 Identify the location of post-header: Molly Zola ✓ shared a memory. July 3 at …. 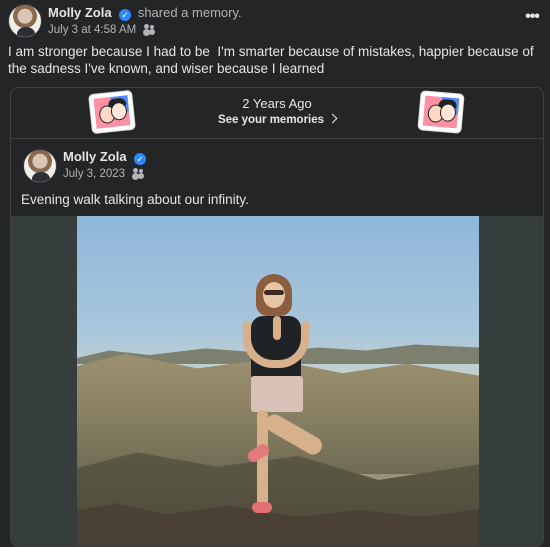
(275, 21).